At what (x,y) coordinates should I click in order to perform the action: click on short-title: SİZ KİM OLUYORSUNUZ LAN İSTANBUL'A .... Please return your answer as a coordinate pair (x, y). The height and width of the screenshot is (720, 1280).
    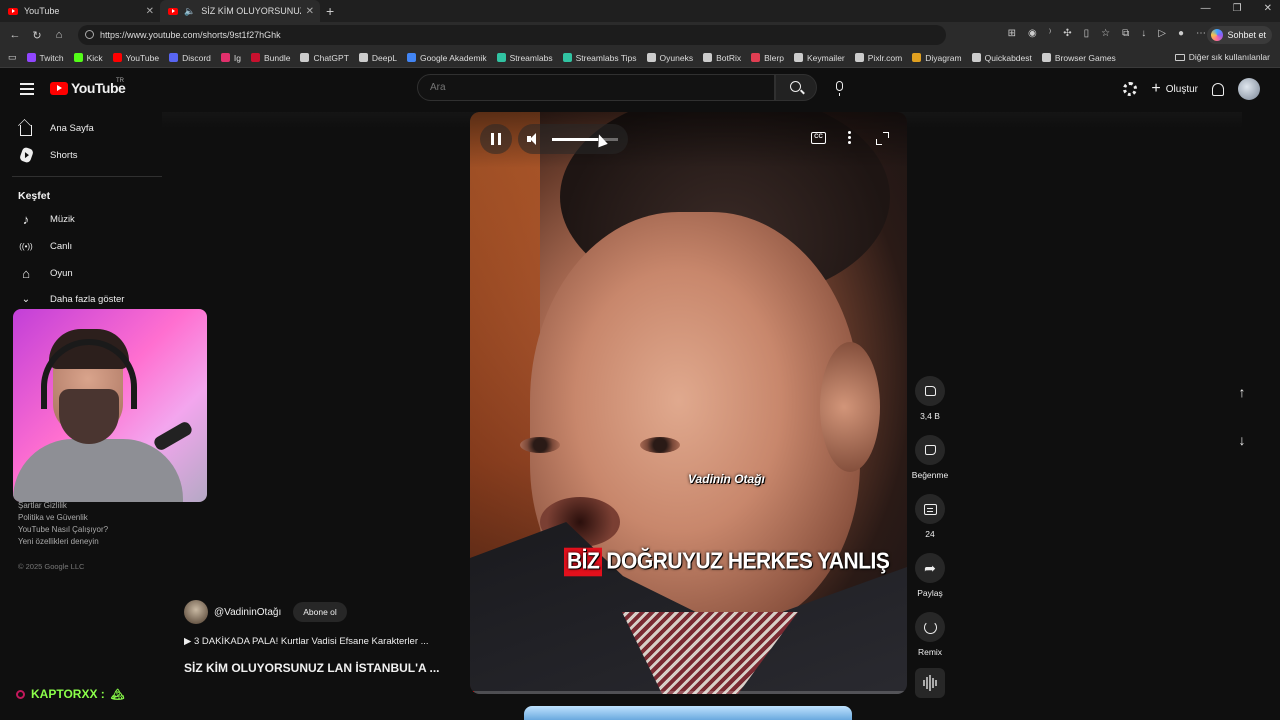
    Looking at the image, I should click on (312, 668).